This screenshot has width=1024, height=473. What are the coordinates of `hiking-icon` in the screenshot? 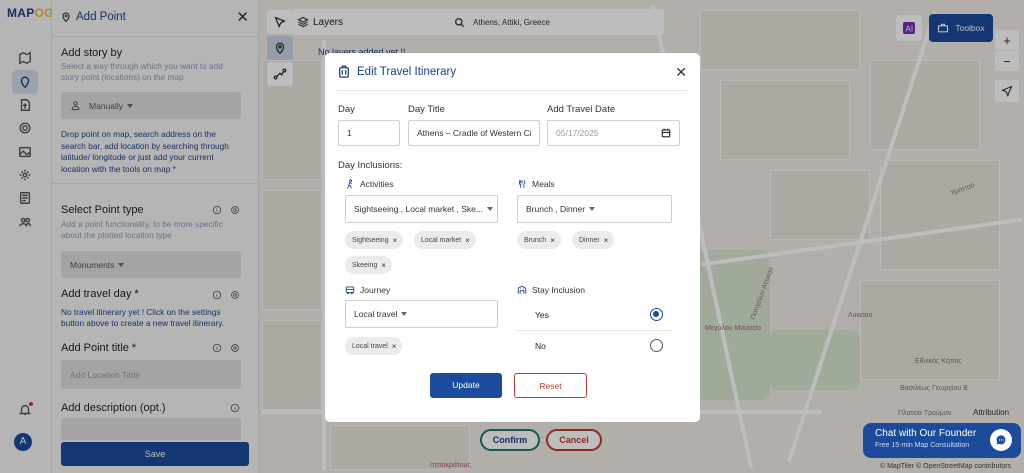 It's located at (350, 184).